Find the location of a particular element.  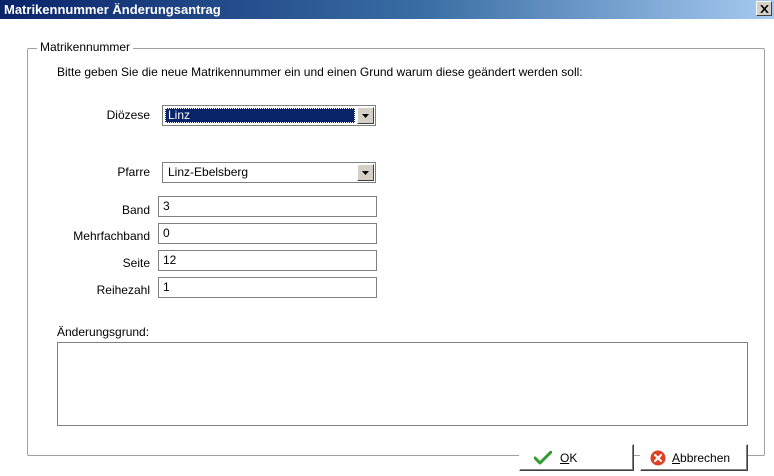

dioezese-dropdown-button is located at coordinates (365, 115).